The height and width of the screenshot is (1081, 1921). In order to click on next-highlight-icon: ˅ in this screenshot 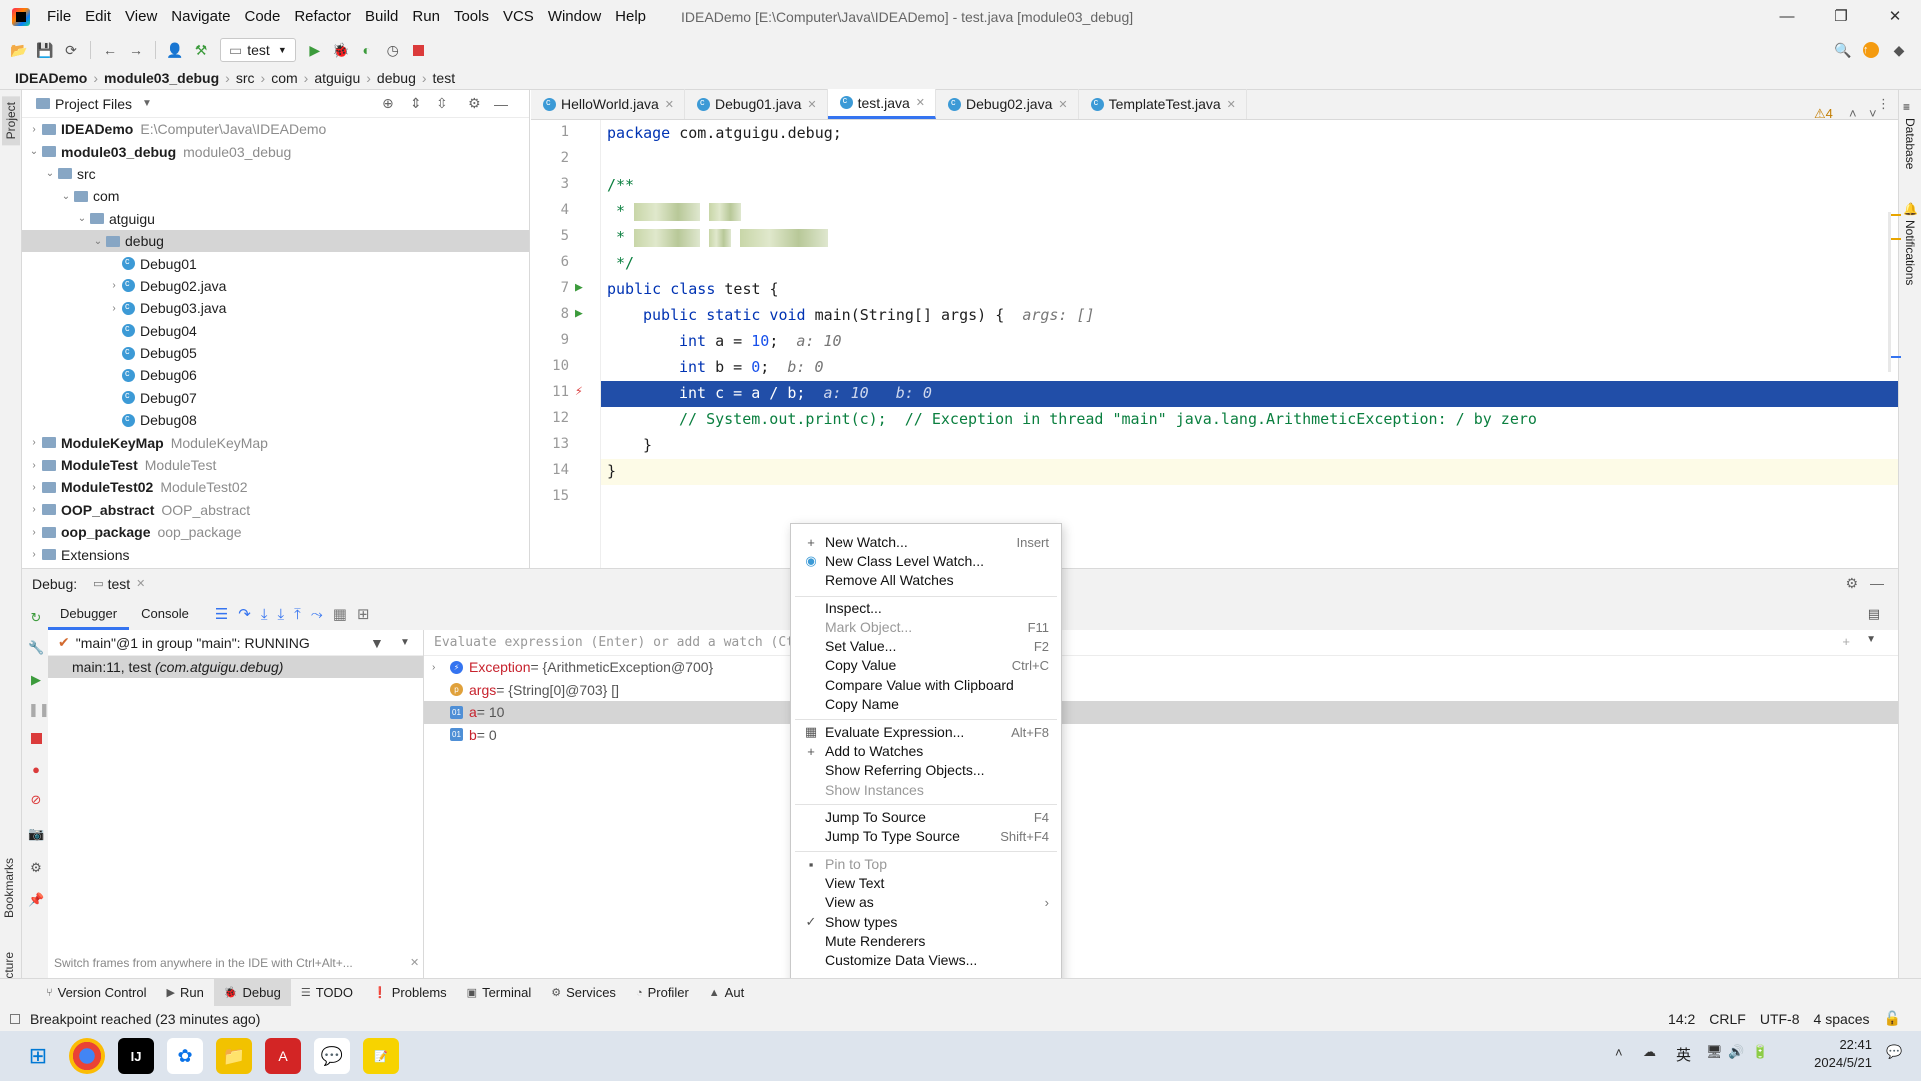, I will do `click(1873, 113)`.